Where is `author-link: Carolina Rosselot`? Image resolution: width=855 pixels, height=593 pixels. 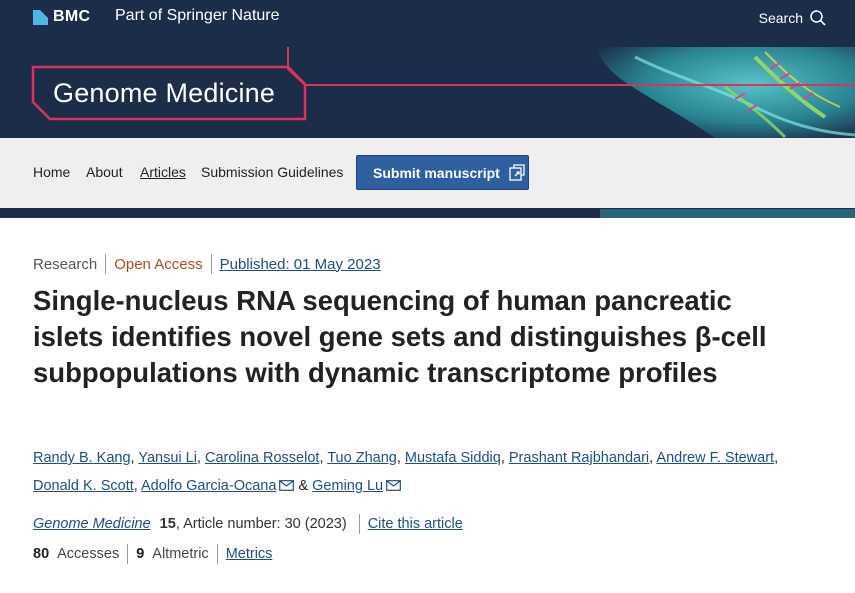 author-link: Carolina Rosselot is located at coordinates (262, 458).